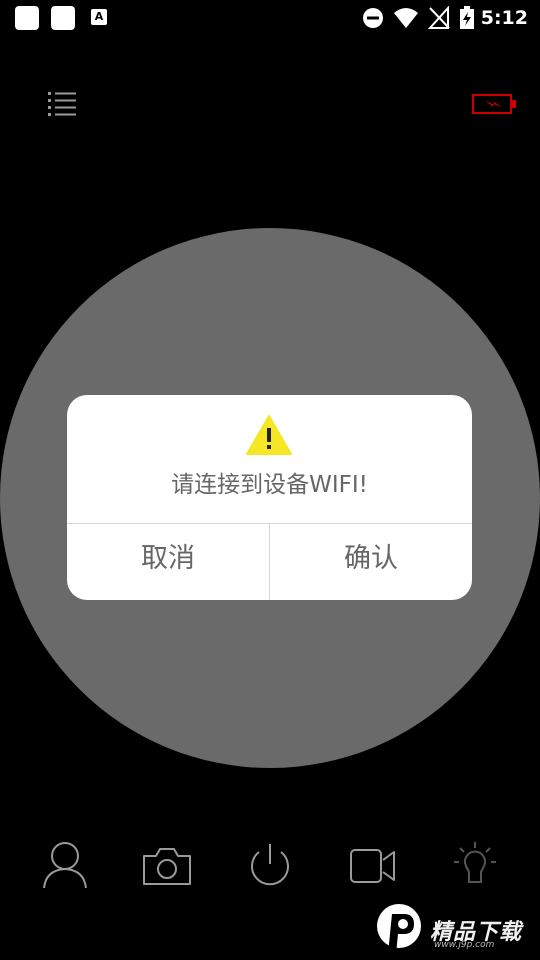 The image size is (540, 960). I want to click on watermark-url: www.j9p.com, so click(464, 945).